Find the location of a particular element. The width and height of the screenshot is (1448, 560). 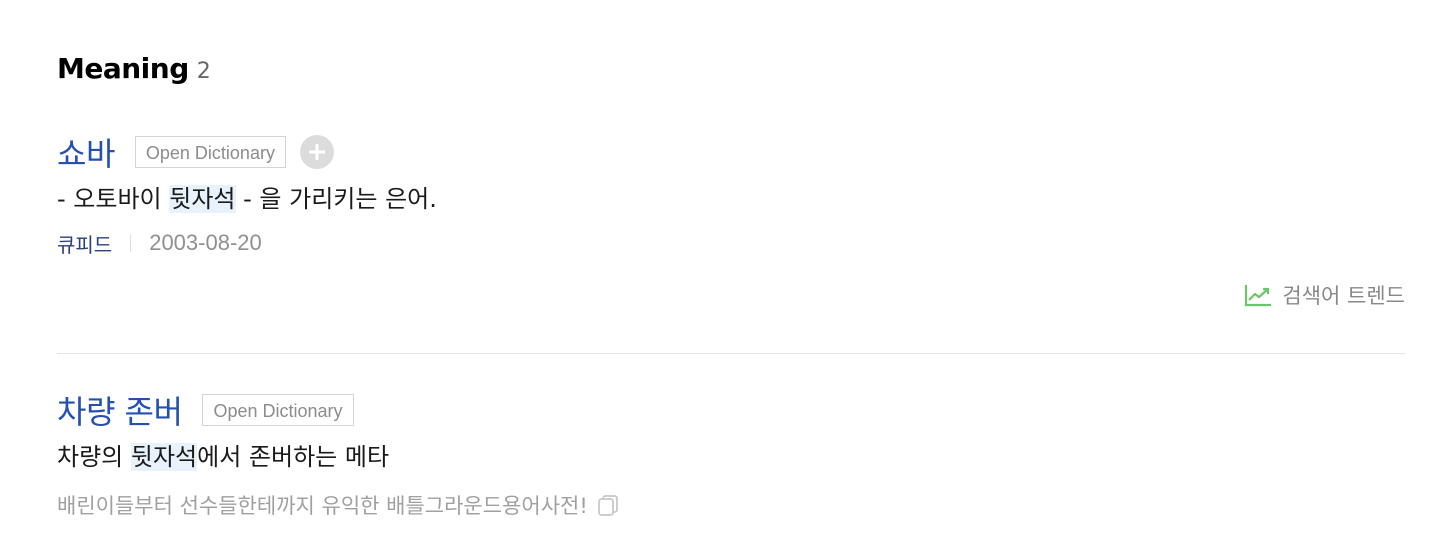

trend-chart-icon is located at coordinates (1258, 296).